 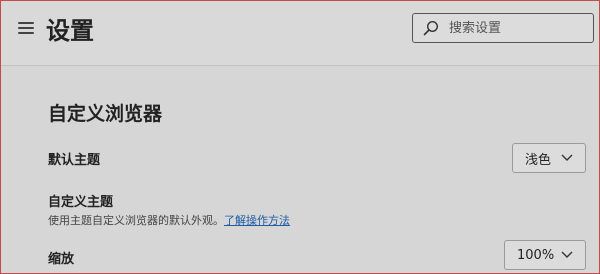 I want to click on search-box, so click(x=503, y=28).